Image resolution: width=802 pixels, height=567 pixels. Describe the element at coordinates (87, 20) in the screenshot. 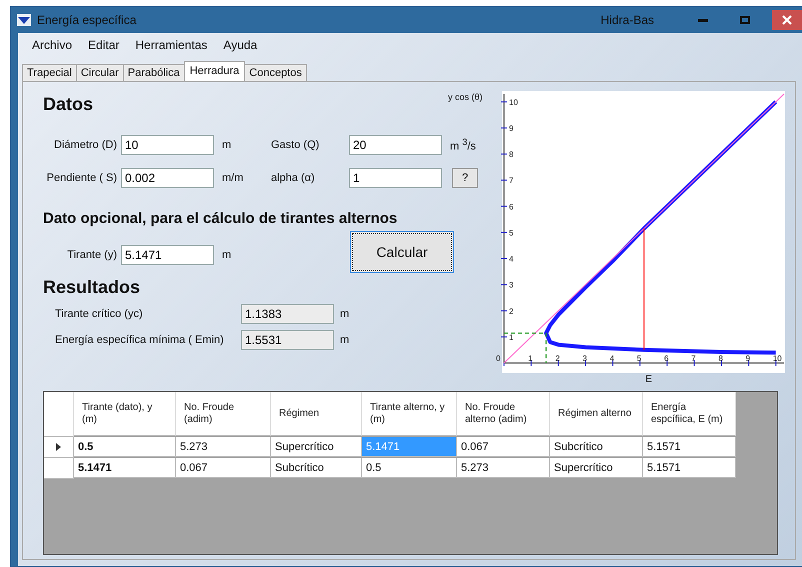

I see `window-title: Energía específica` at that location.